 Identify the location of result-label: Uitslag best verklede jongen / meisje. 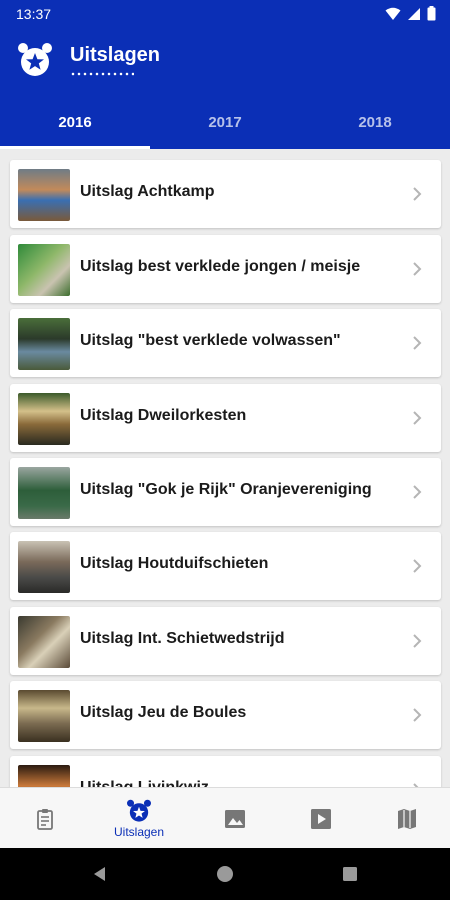
(220, 266).